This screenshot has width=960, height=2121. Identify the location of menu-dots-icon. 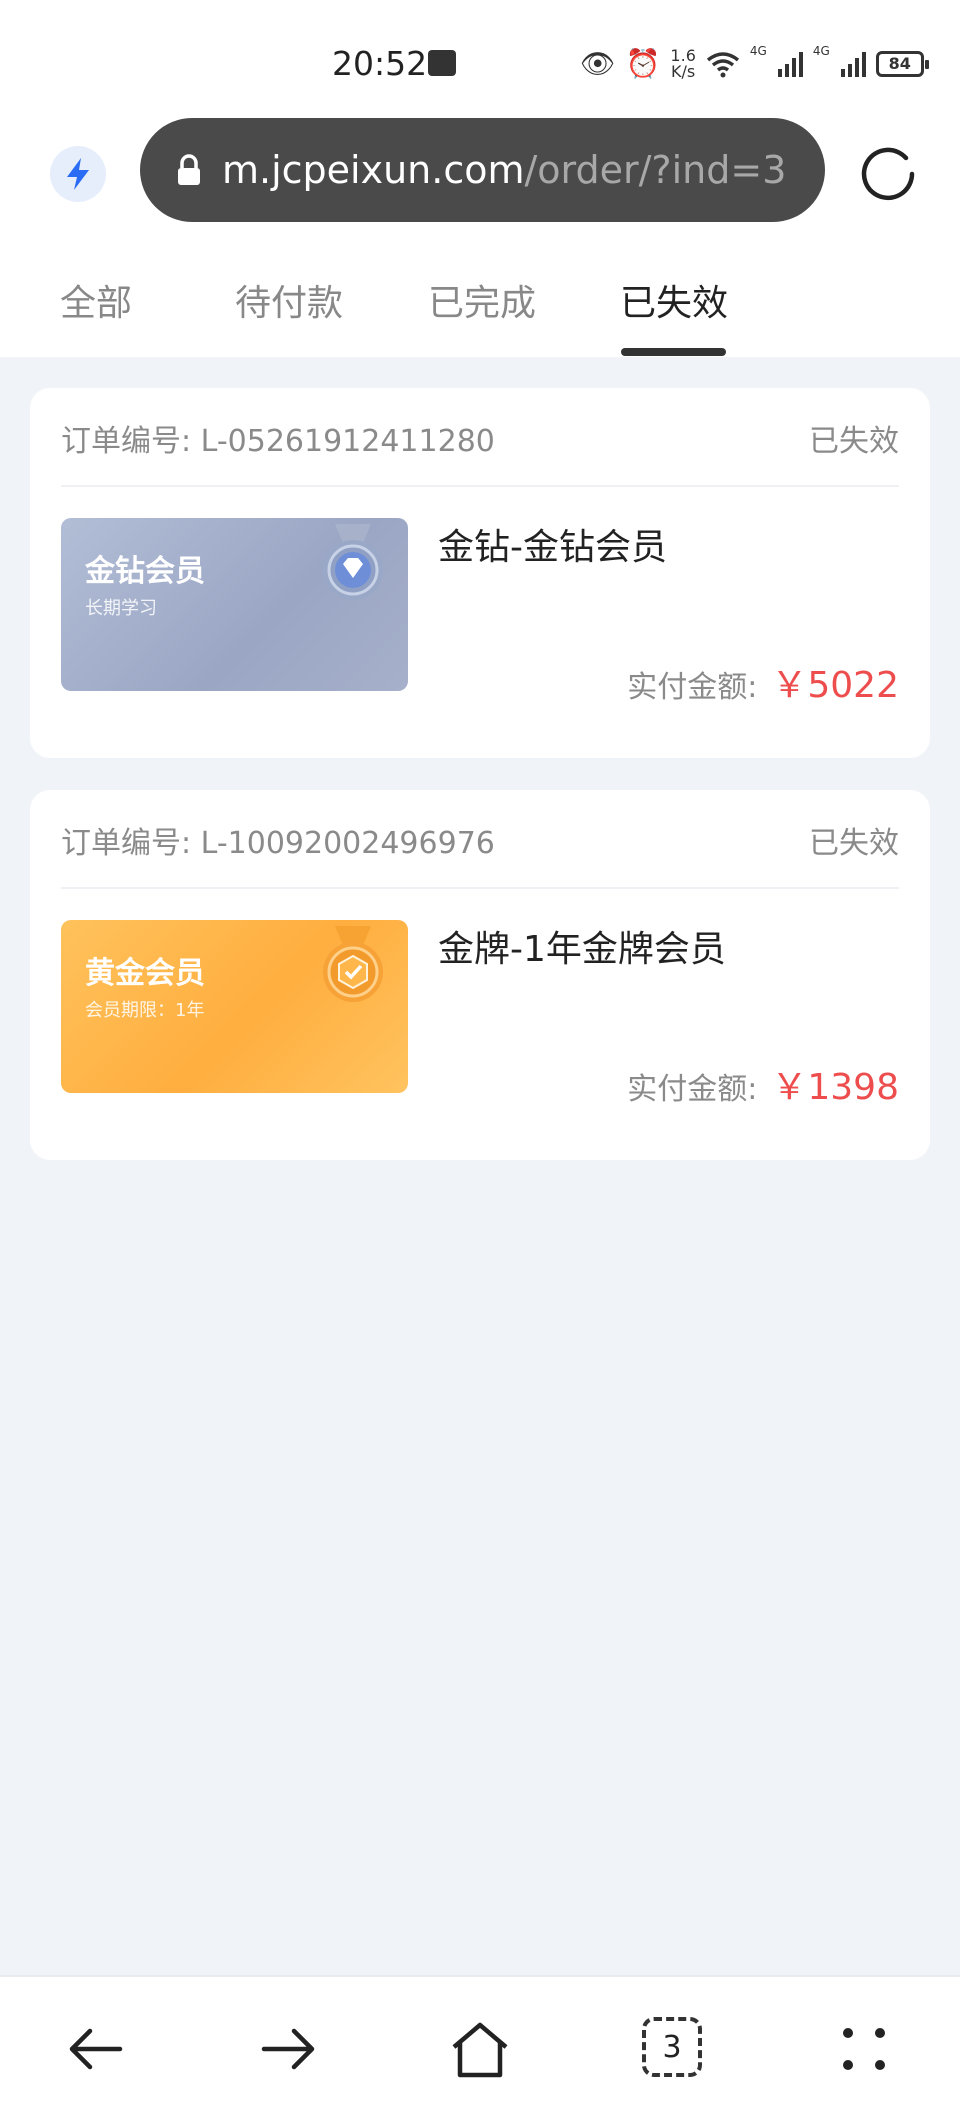
(864, 2049).